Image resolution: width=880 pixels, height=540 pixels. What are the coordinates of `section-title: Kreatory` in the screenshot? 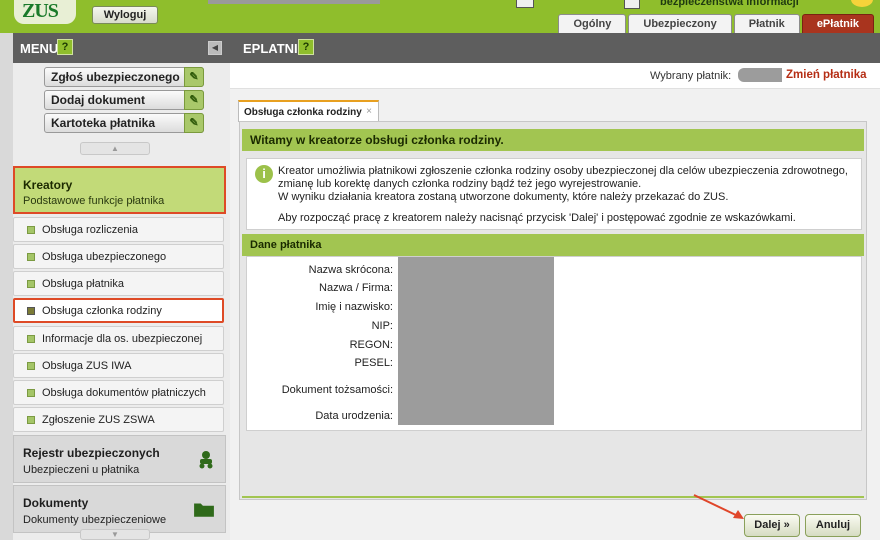 It's located at (48, 185).